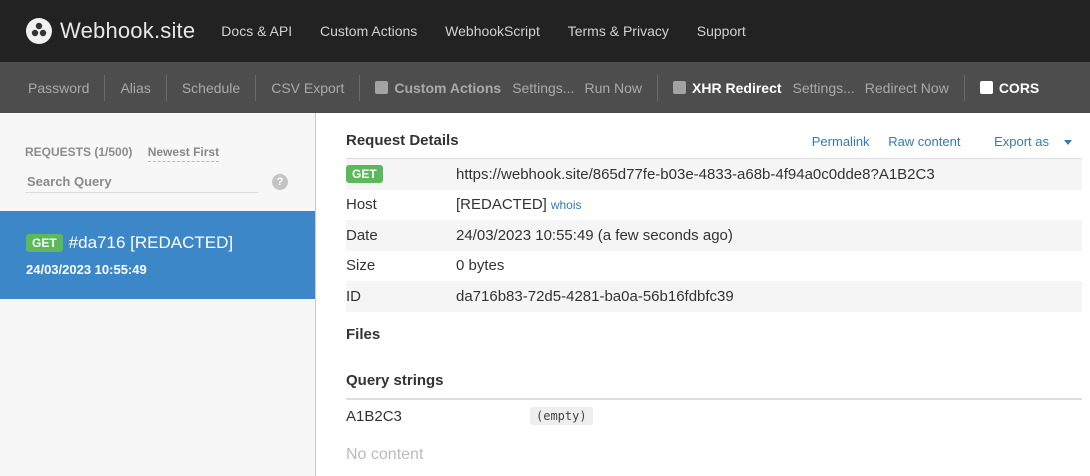  What do you see at coordinates (737, 87) in the screenshot?
I see `xhr-redirect-label: XHR Redirect` at bounding box center [737, 87].